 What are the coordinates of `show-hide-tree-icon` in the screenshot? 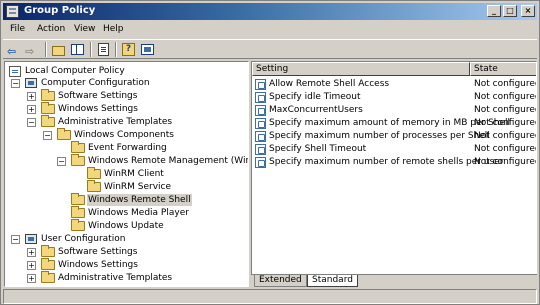 It's located at (77, 49).